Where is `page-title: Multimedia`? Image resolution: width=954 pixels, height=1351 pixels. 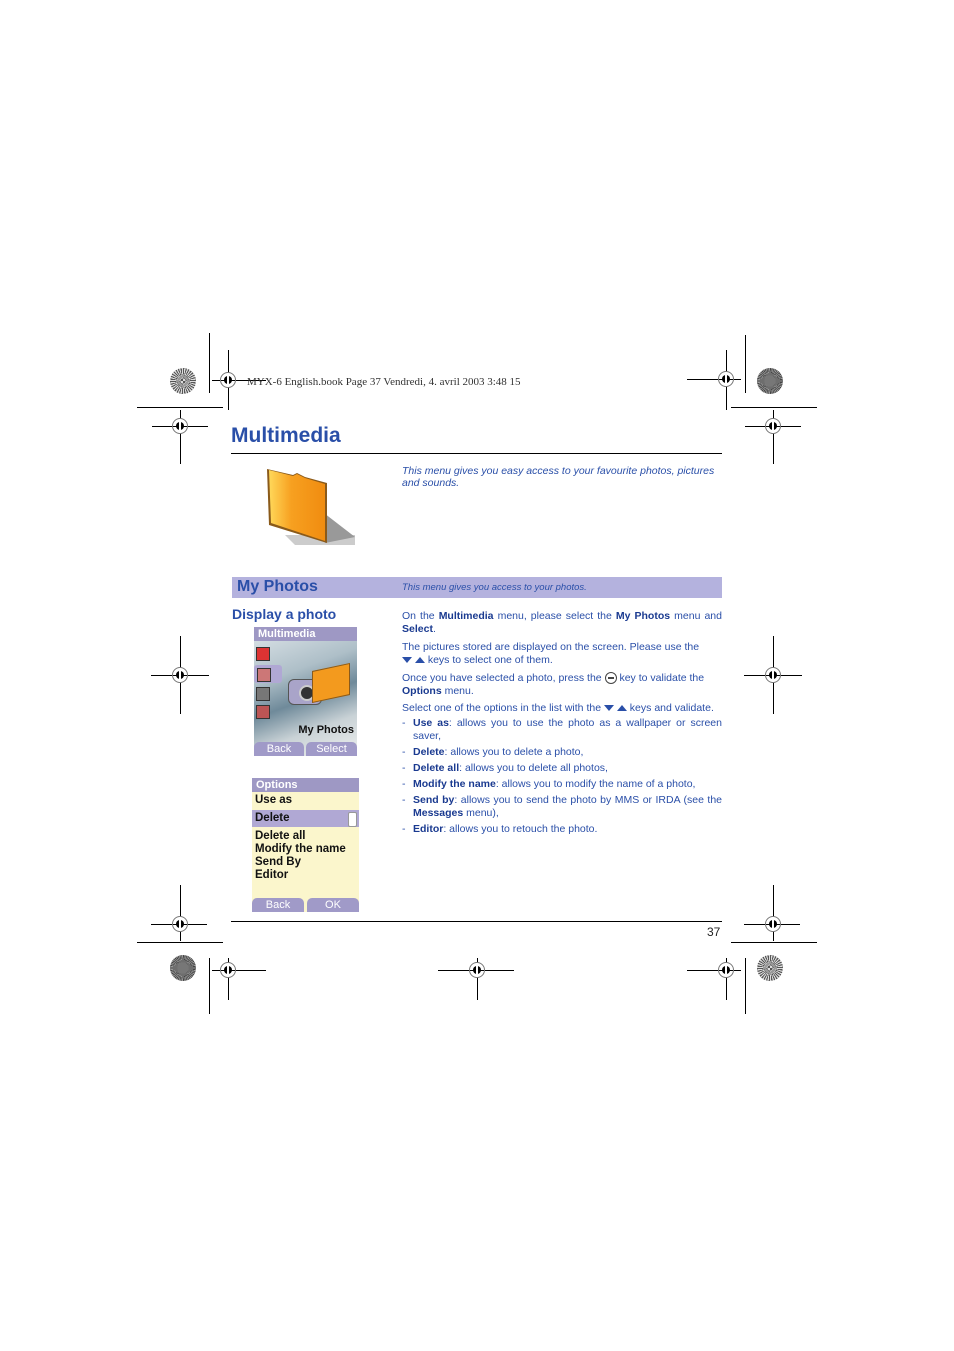 page-title: Multimedia is located at coordinates (286, 435).